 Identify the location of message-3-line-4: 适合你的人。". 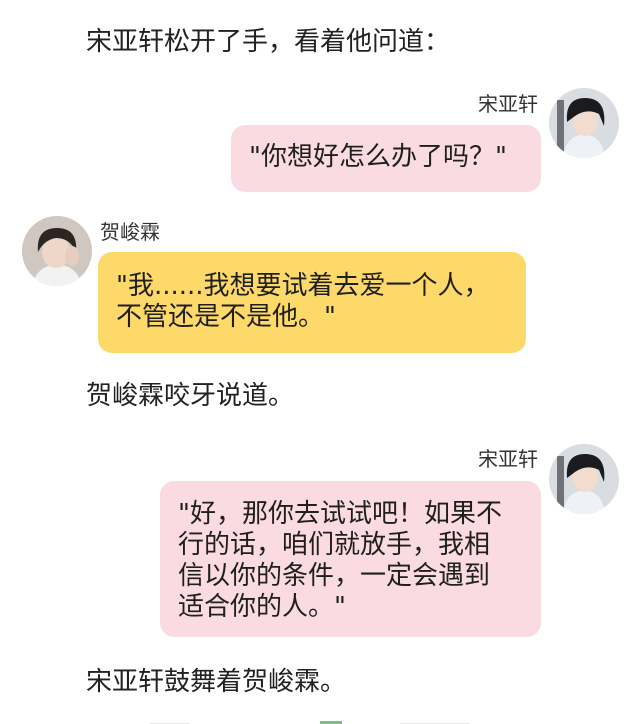
(262, 607).